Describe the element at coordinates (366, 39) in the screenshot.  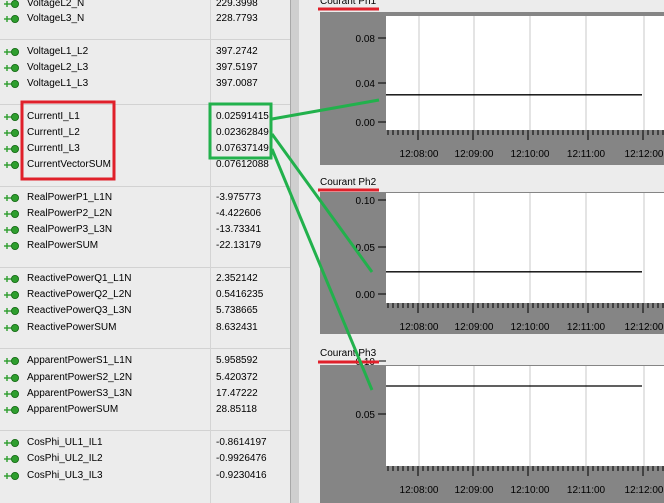
I see `y-tick-label: 0.08` at that location.